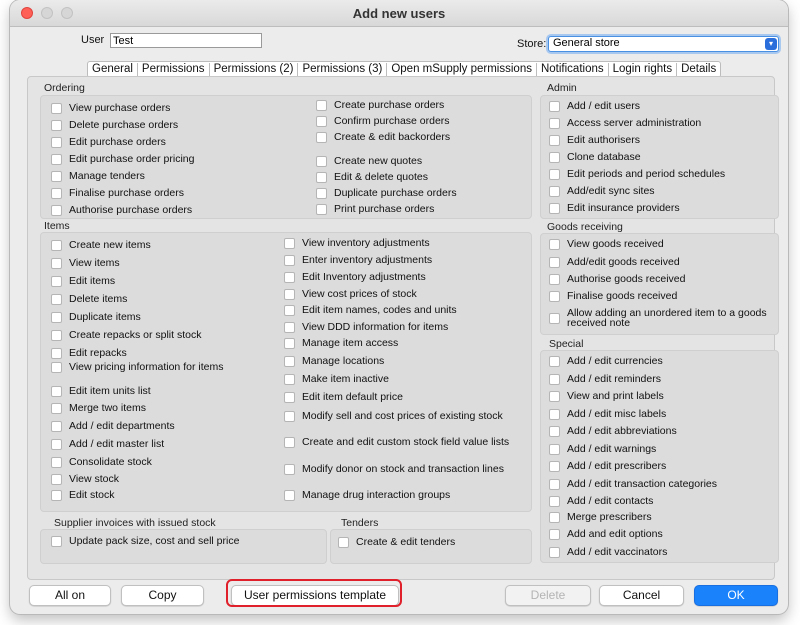 The width and height of the screenshot is (800, 625). Describe the element at coordinates (110, 108) in the screenshot. I see `checkbox-view-purchase-orders: View purchase orders` at that location.